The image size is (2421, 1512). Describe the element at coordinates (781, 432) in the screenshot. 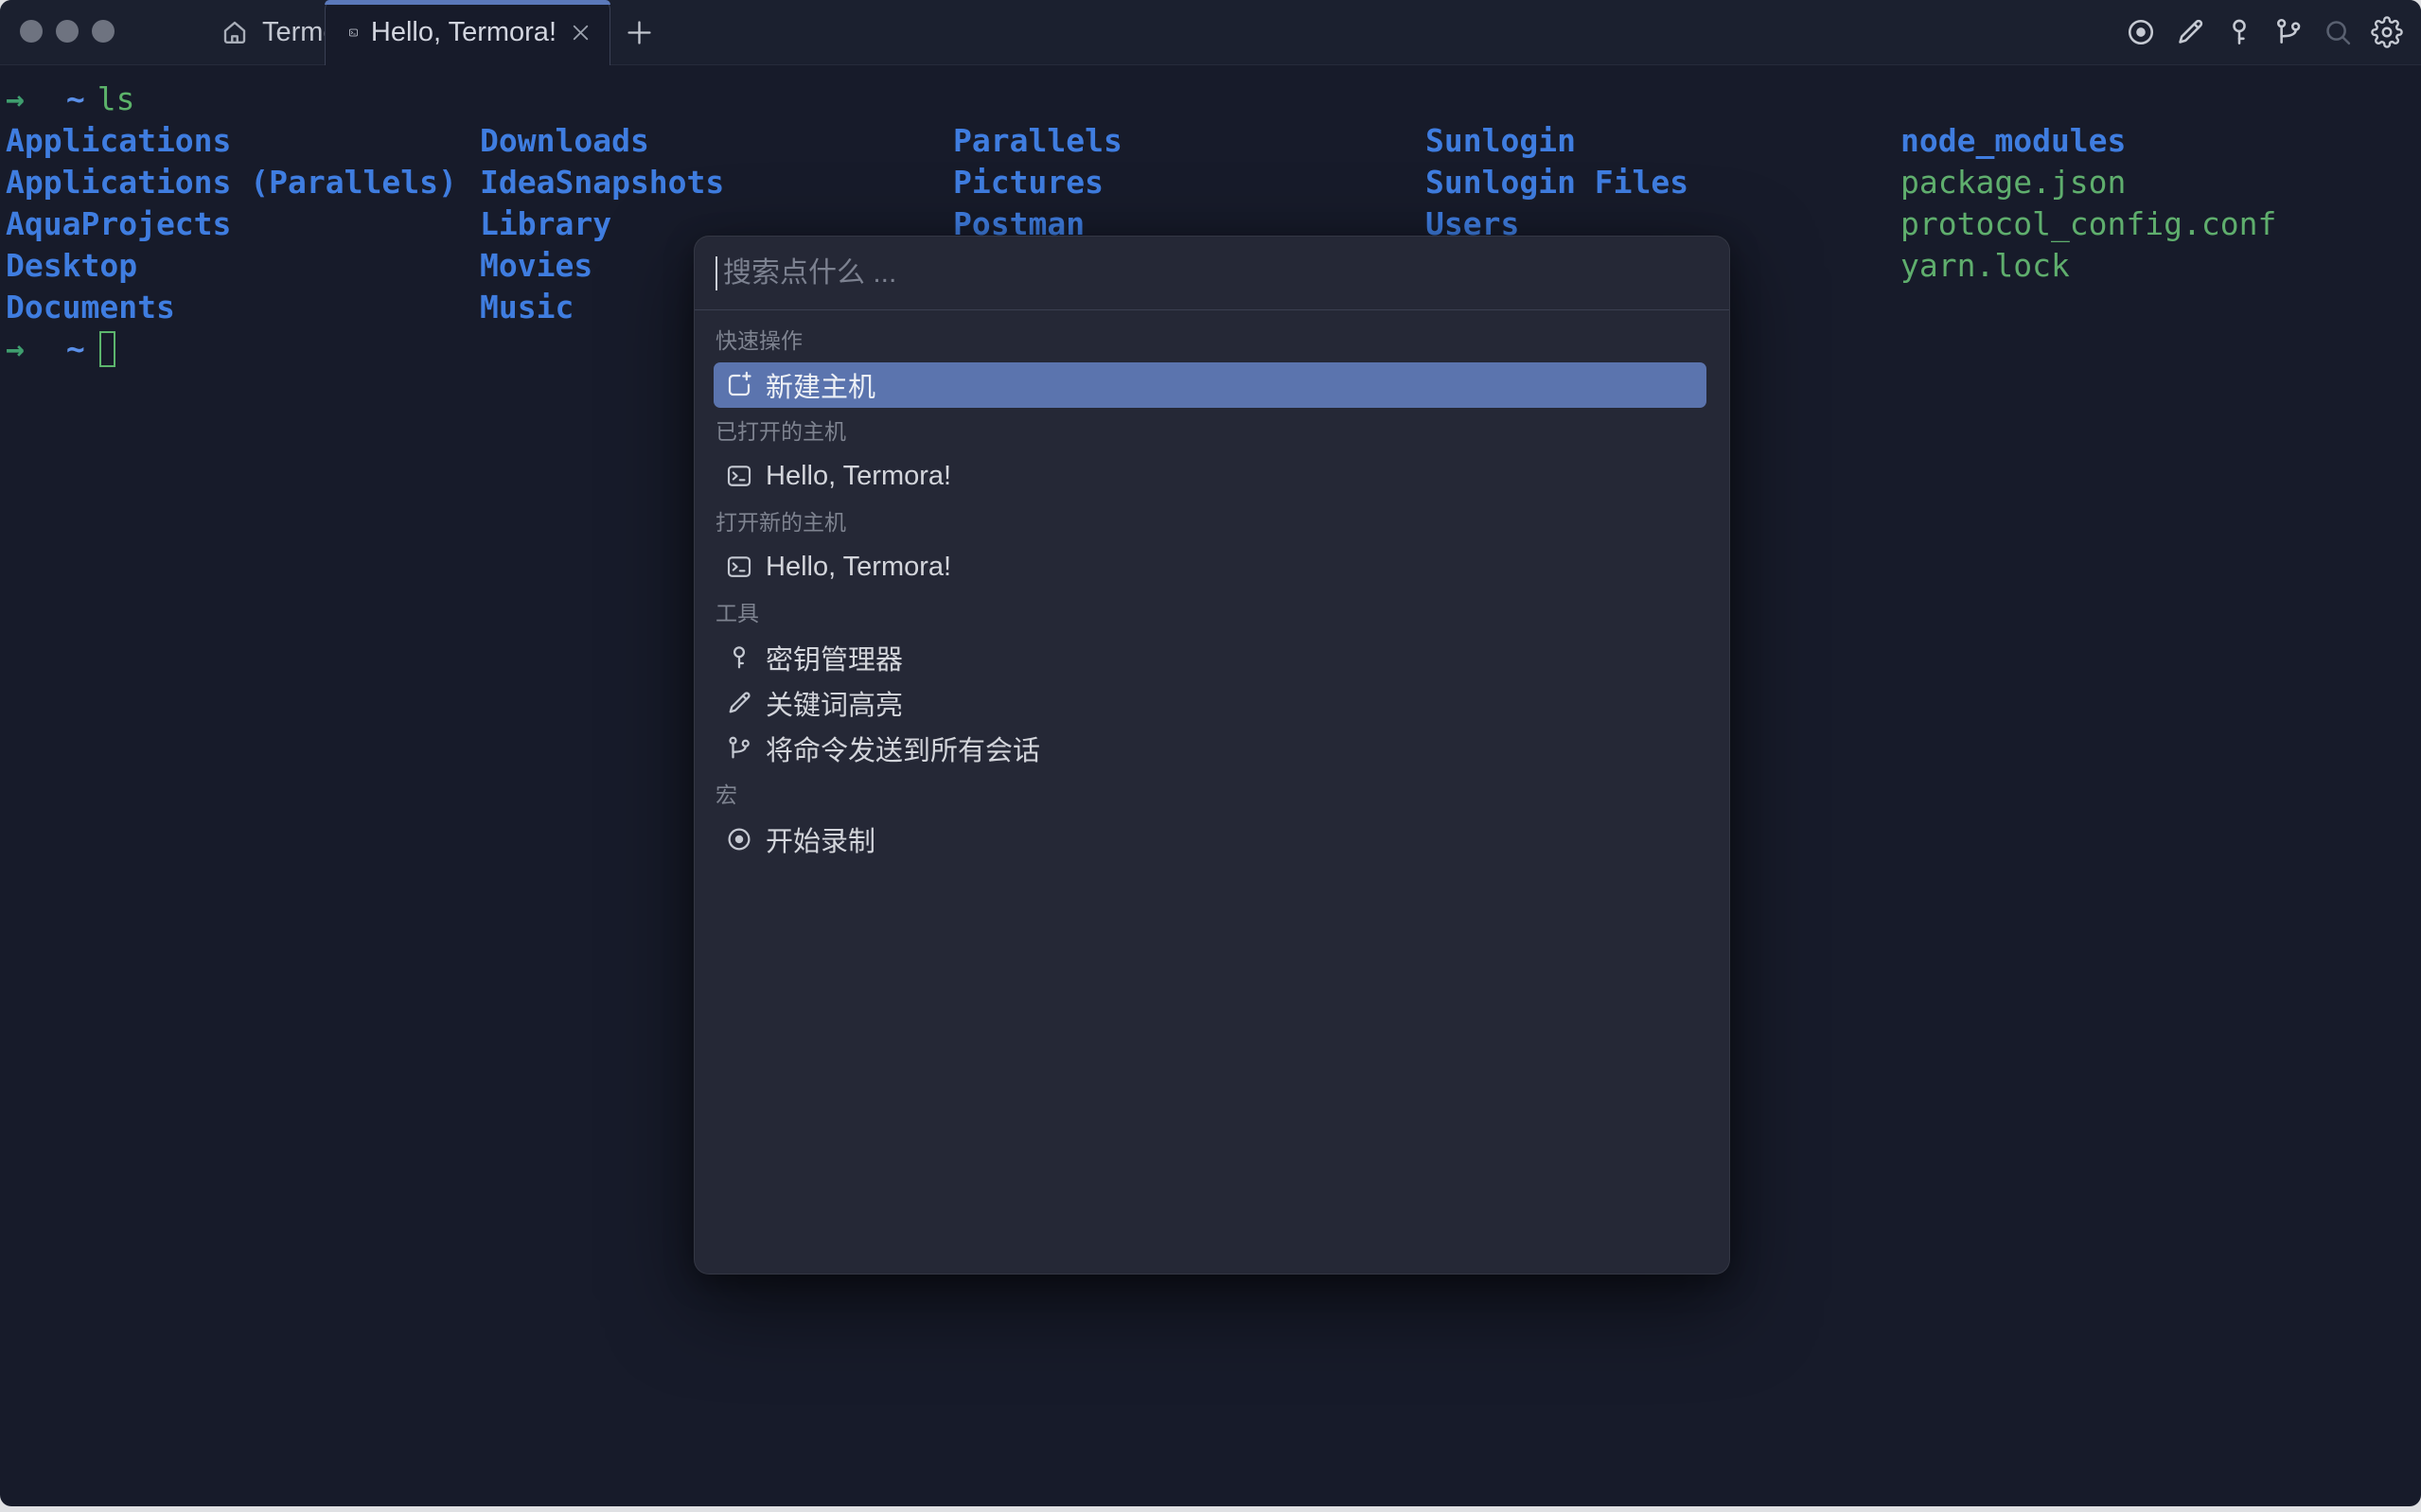

I see `palette-section-label: 已打开的主机` at that location.